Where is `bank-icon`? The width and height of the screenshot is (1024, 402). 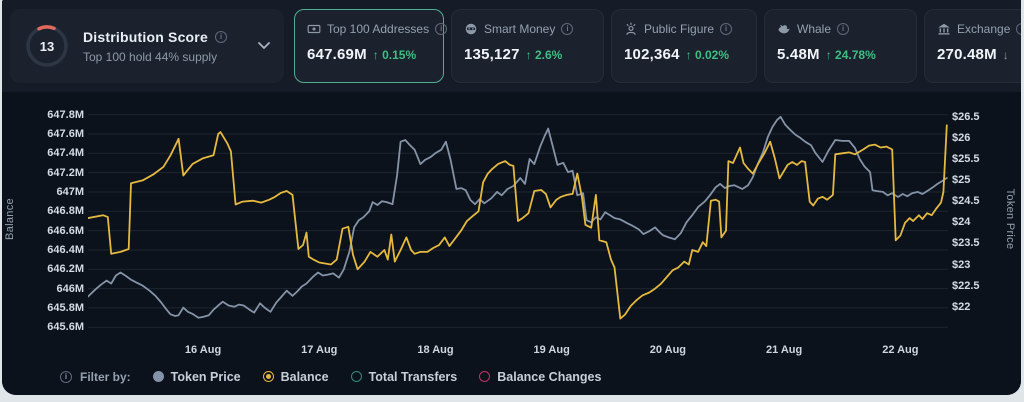
bank-icon is located at coordinates (944, 29).